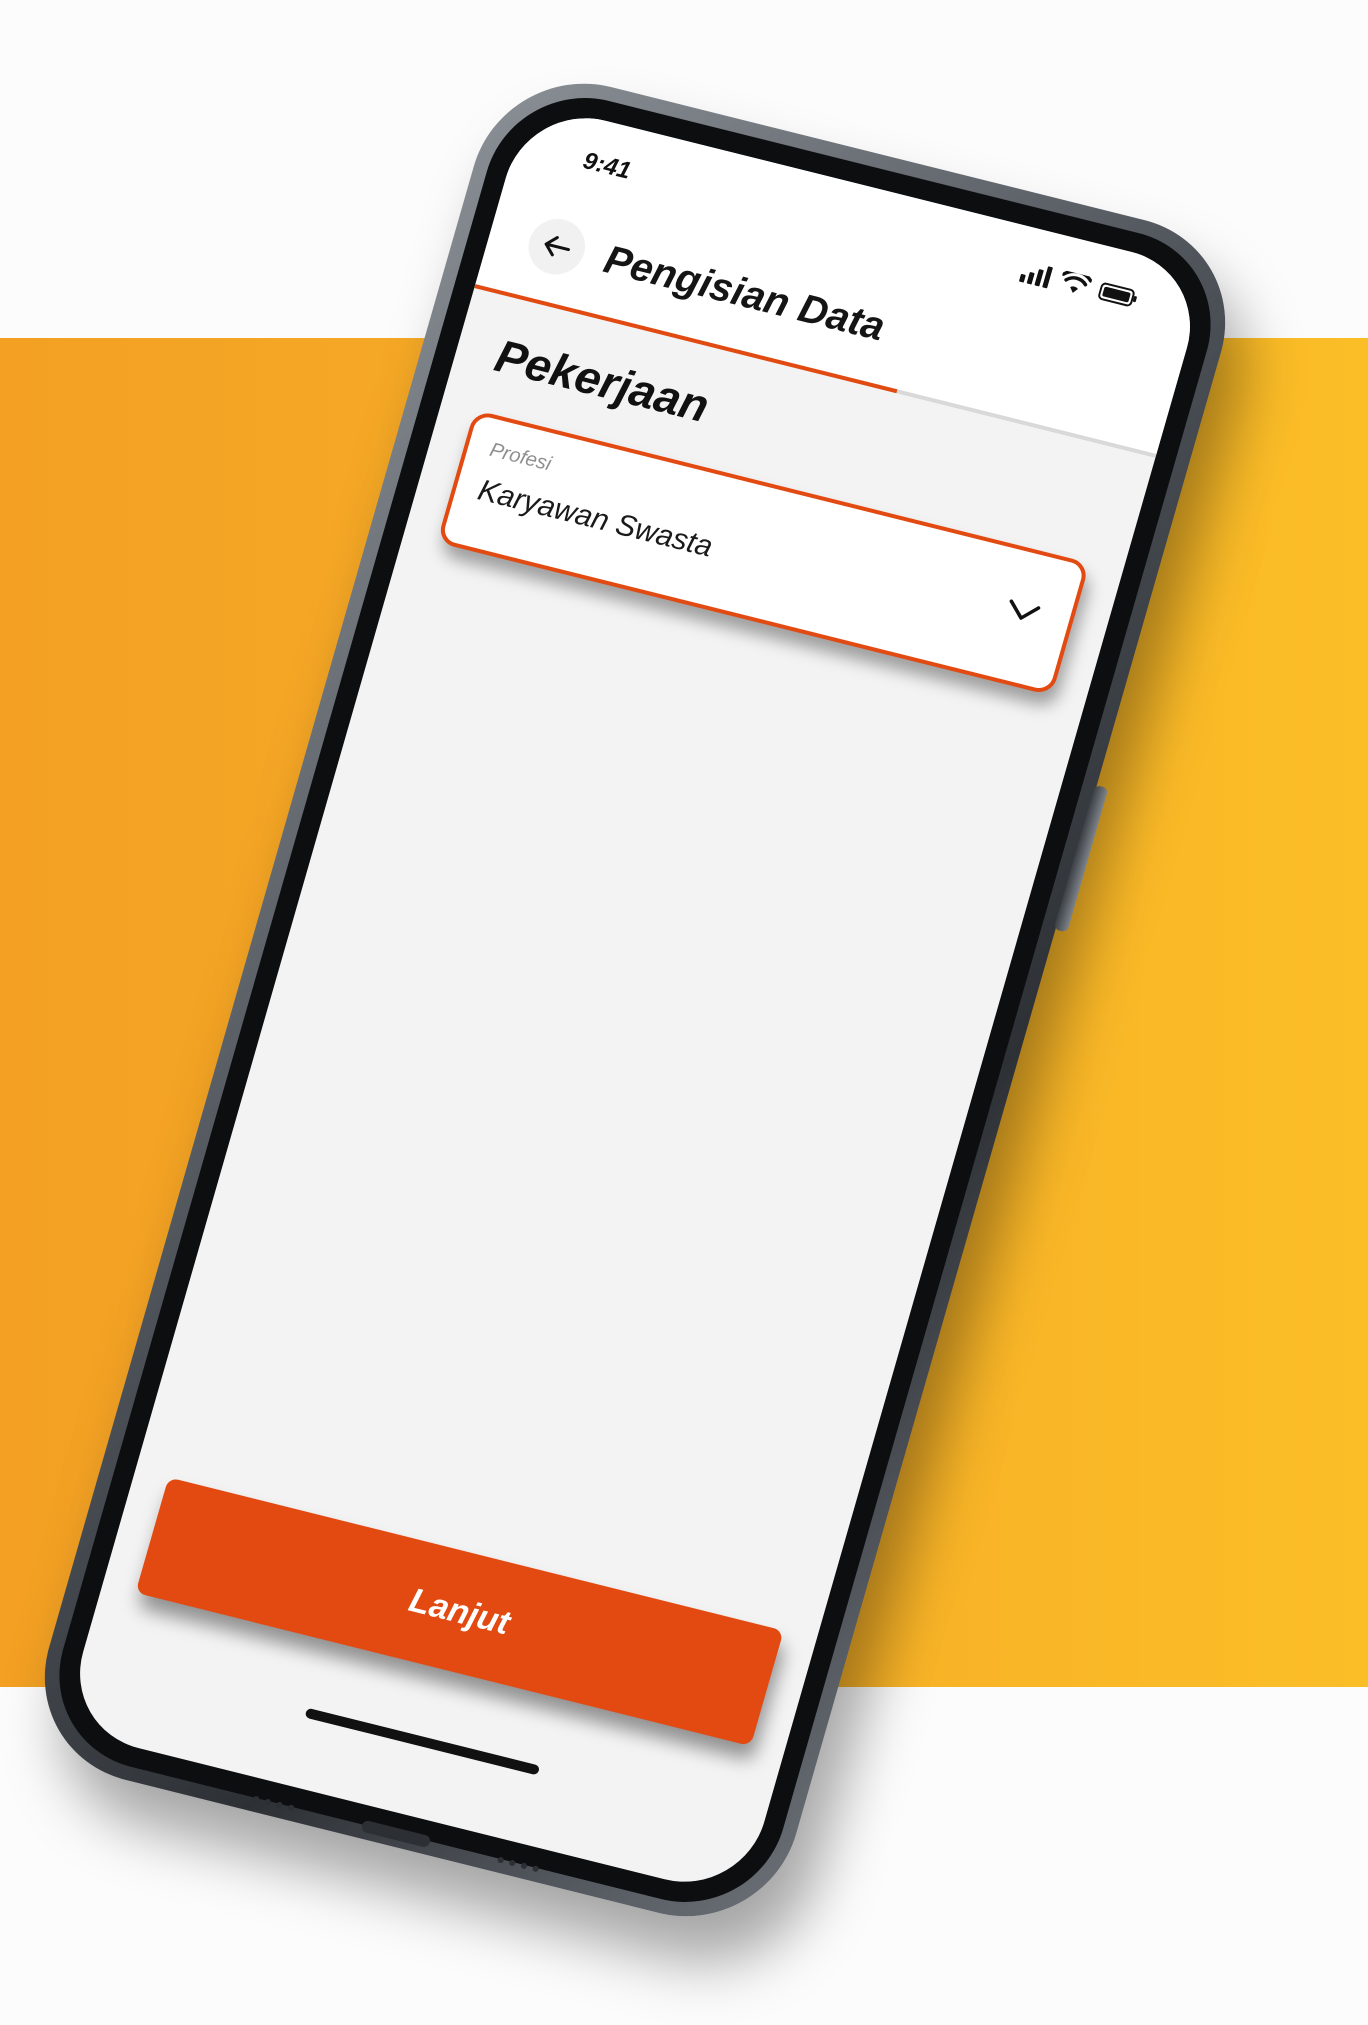 The width and height of the screenshot is (1368, 2025). What do you see at coordinates (602, 380) in the screenshot?
I see `section-title: Pekerjaan` at bounding box center [602, 380].